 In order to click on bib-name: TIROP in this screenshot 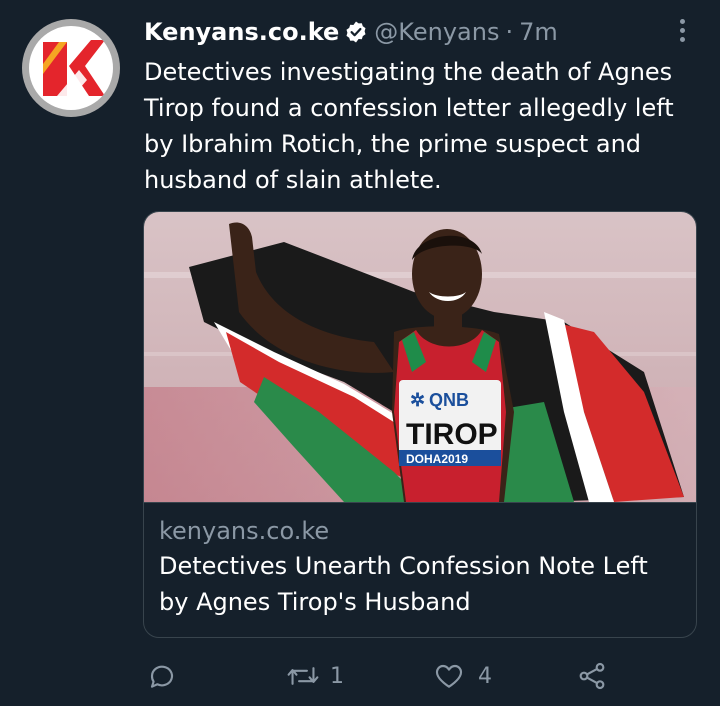, I will do `click(452, 434)`.